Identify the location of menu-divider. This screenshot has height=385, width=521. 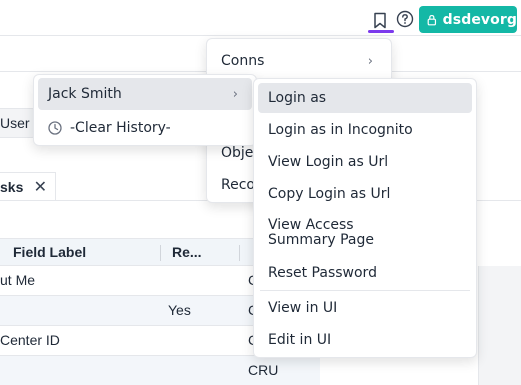
(365, 290).